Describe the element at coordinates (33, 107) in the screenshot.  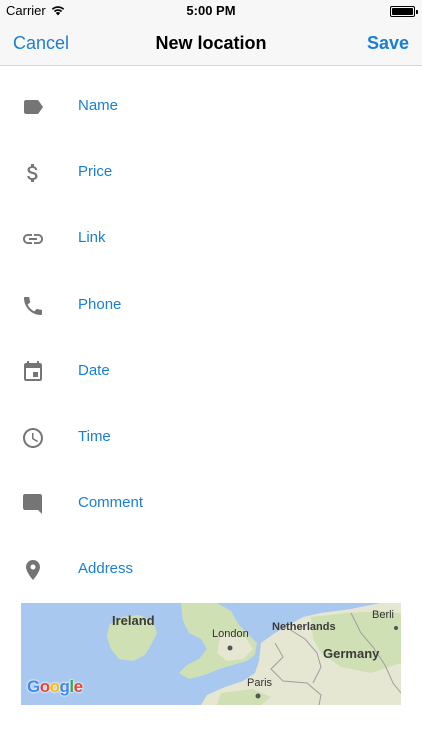
I see `label-tag-icon` at that location.